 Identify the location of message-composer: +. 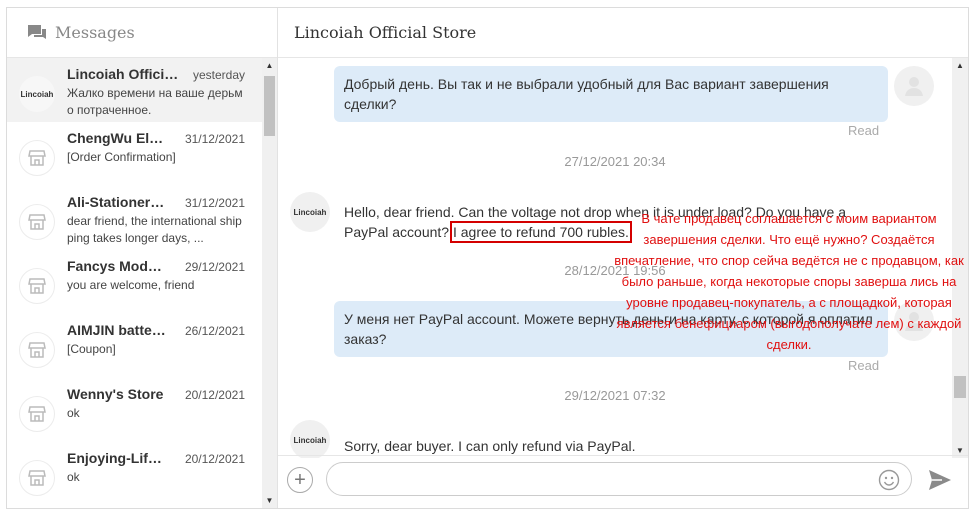
(623, 481).